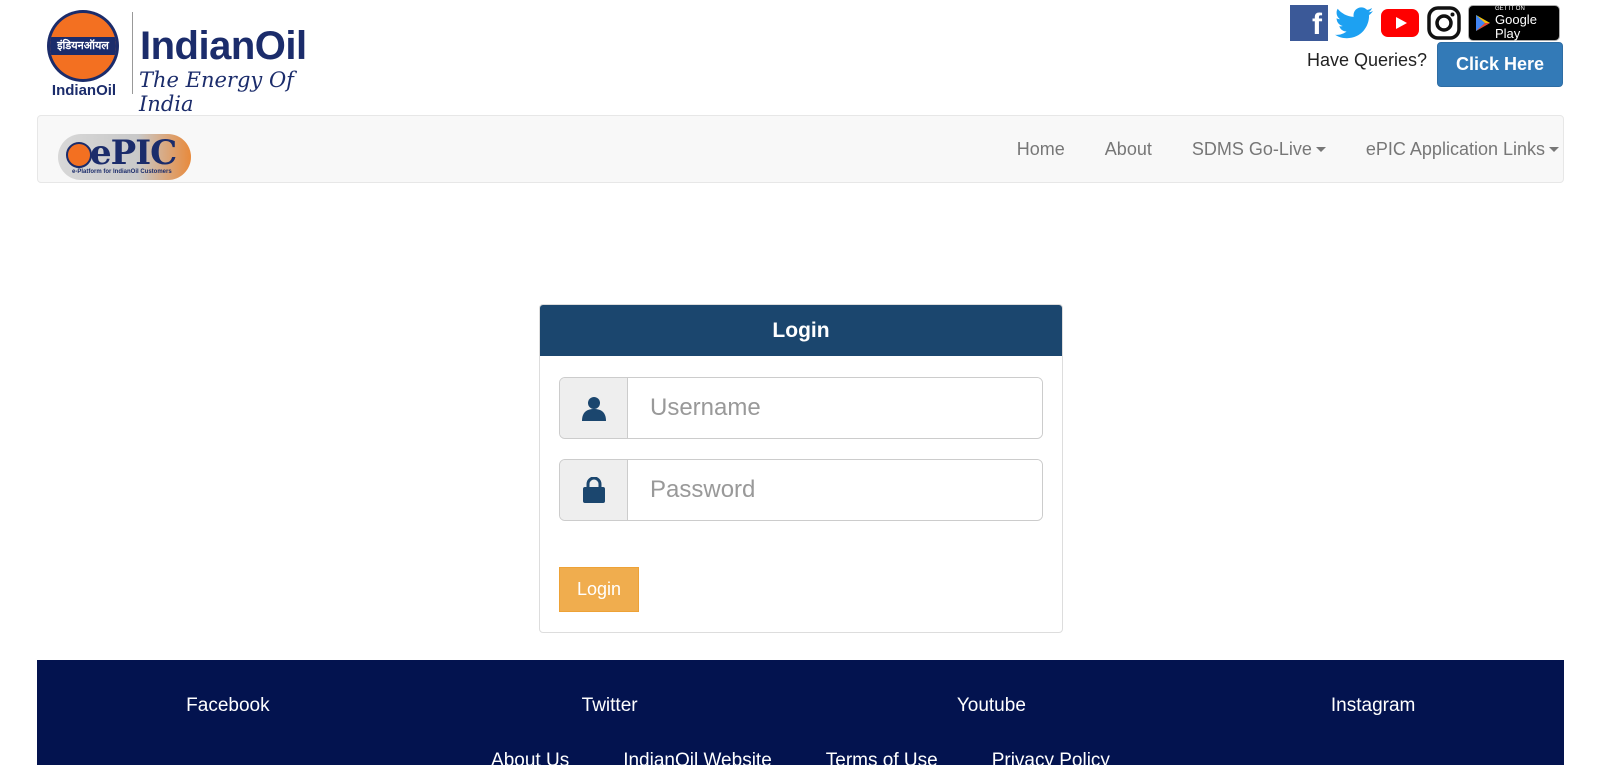  What do you see at coordinates (1367, 60) in the screenshot?
I see `have-queries-label: Have Queries?` at bounding box center [1367, 60].